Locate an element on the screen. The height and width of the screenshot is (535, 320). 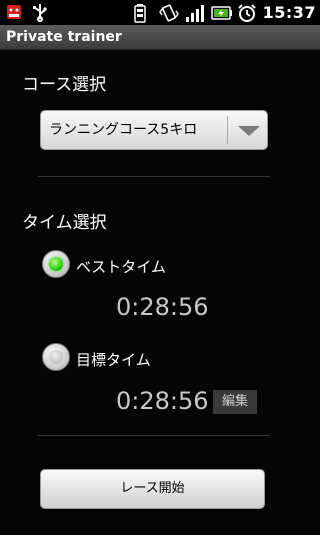
clock: 15:37 is located at coordinates (289, 12).